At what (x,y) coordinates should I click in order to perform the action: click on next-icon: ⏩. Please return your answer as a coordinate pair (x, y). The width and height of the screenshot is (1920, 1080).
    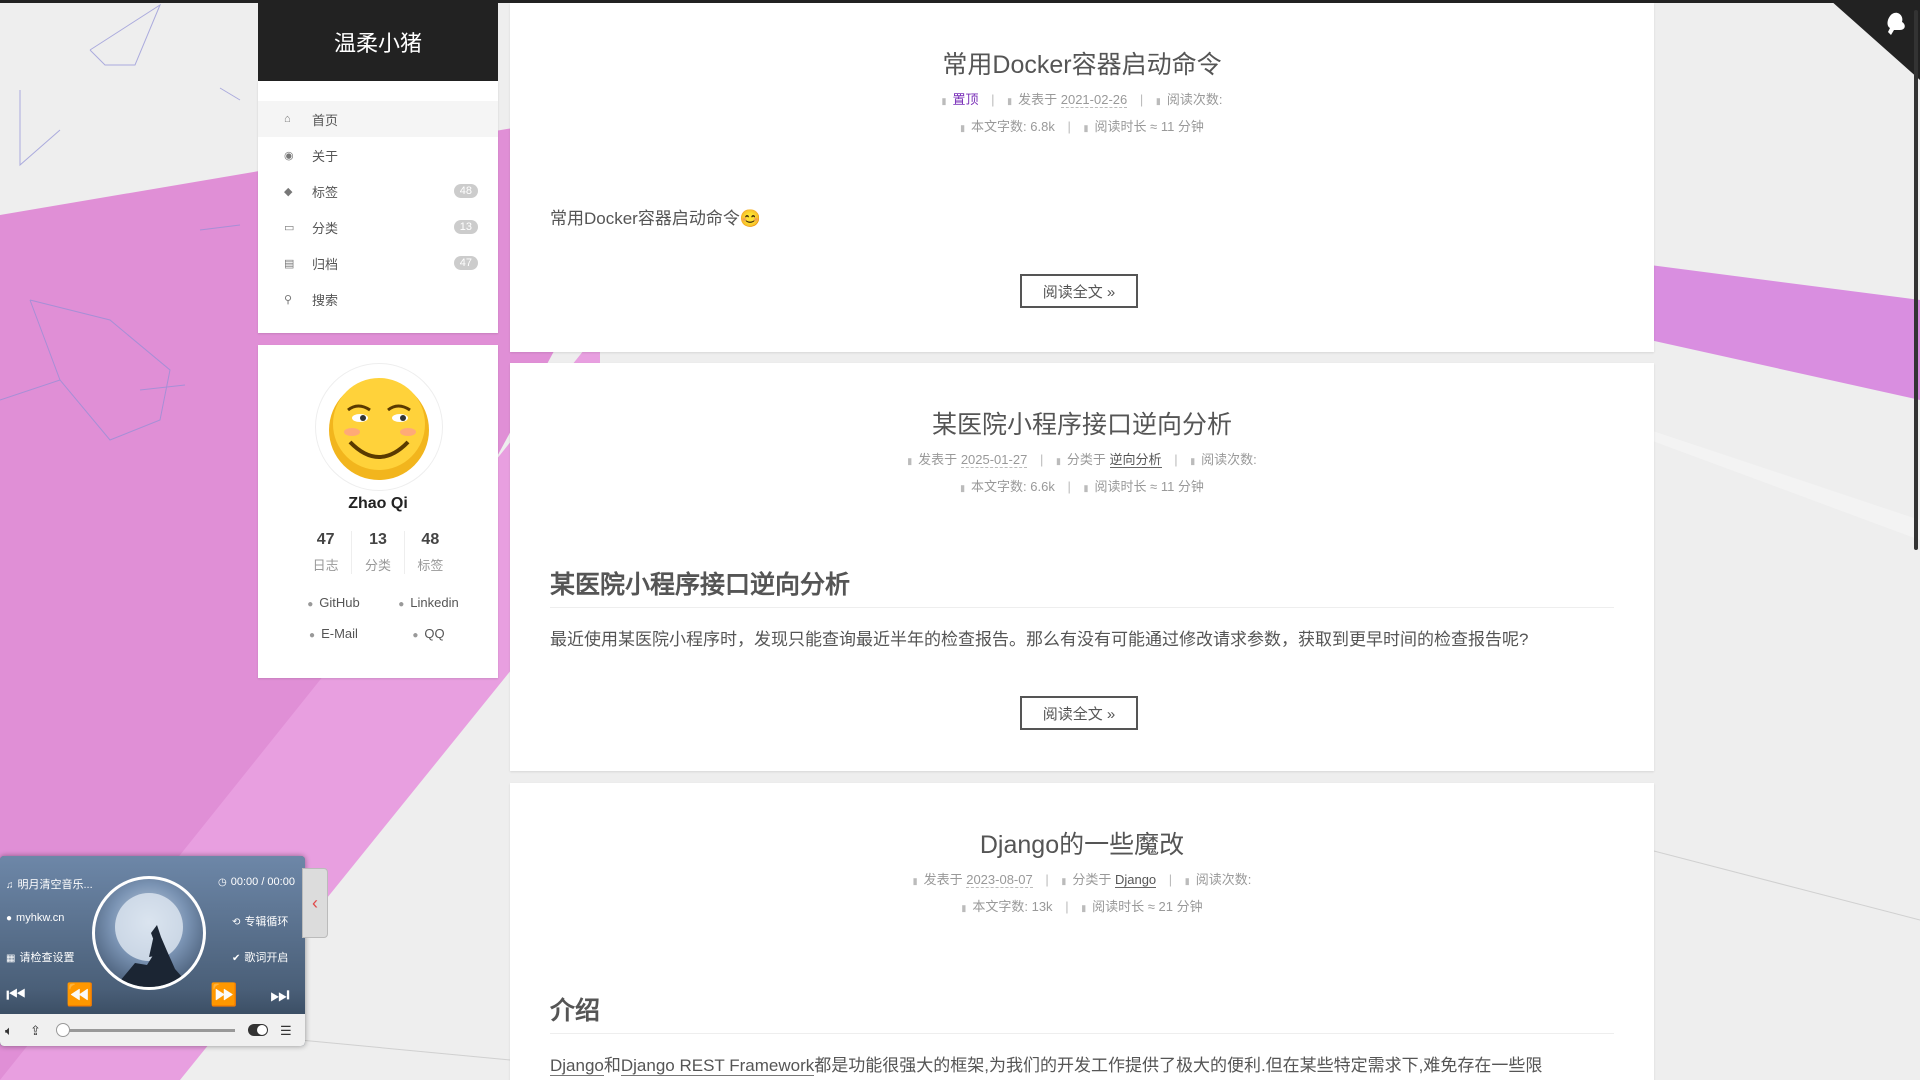
    Looking at the image, I should click on (223, 995).